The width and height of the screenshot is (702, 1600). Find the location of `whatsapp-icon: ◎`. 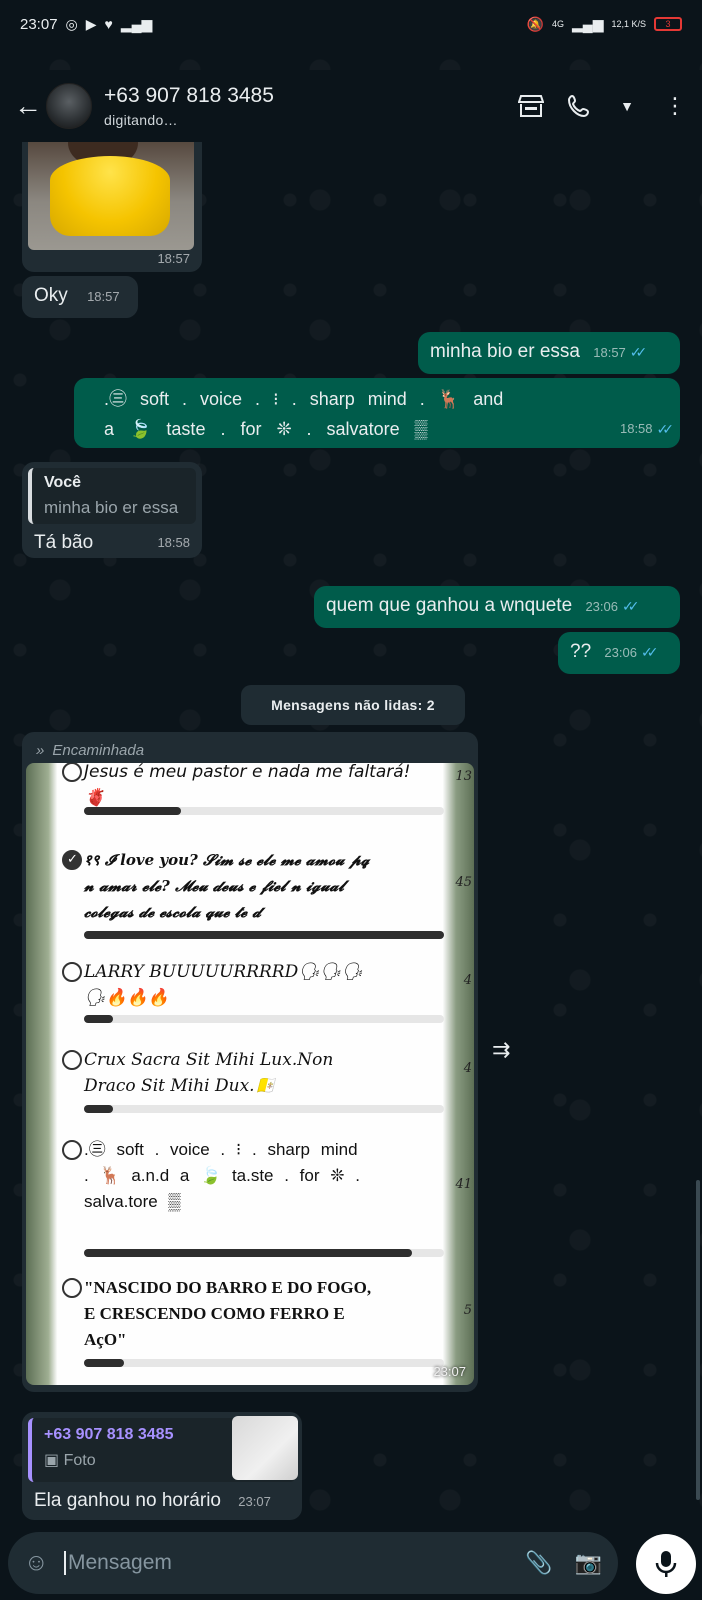

whatsapp-icon: ◎ is located at coordinates (71, 23).